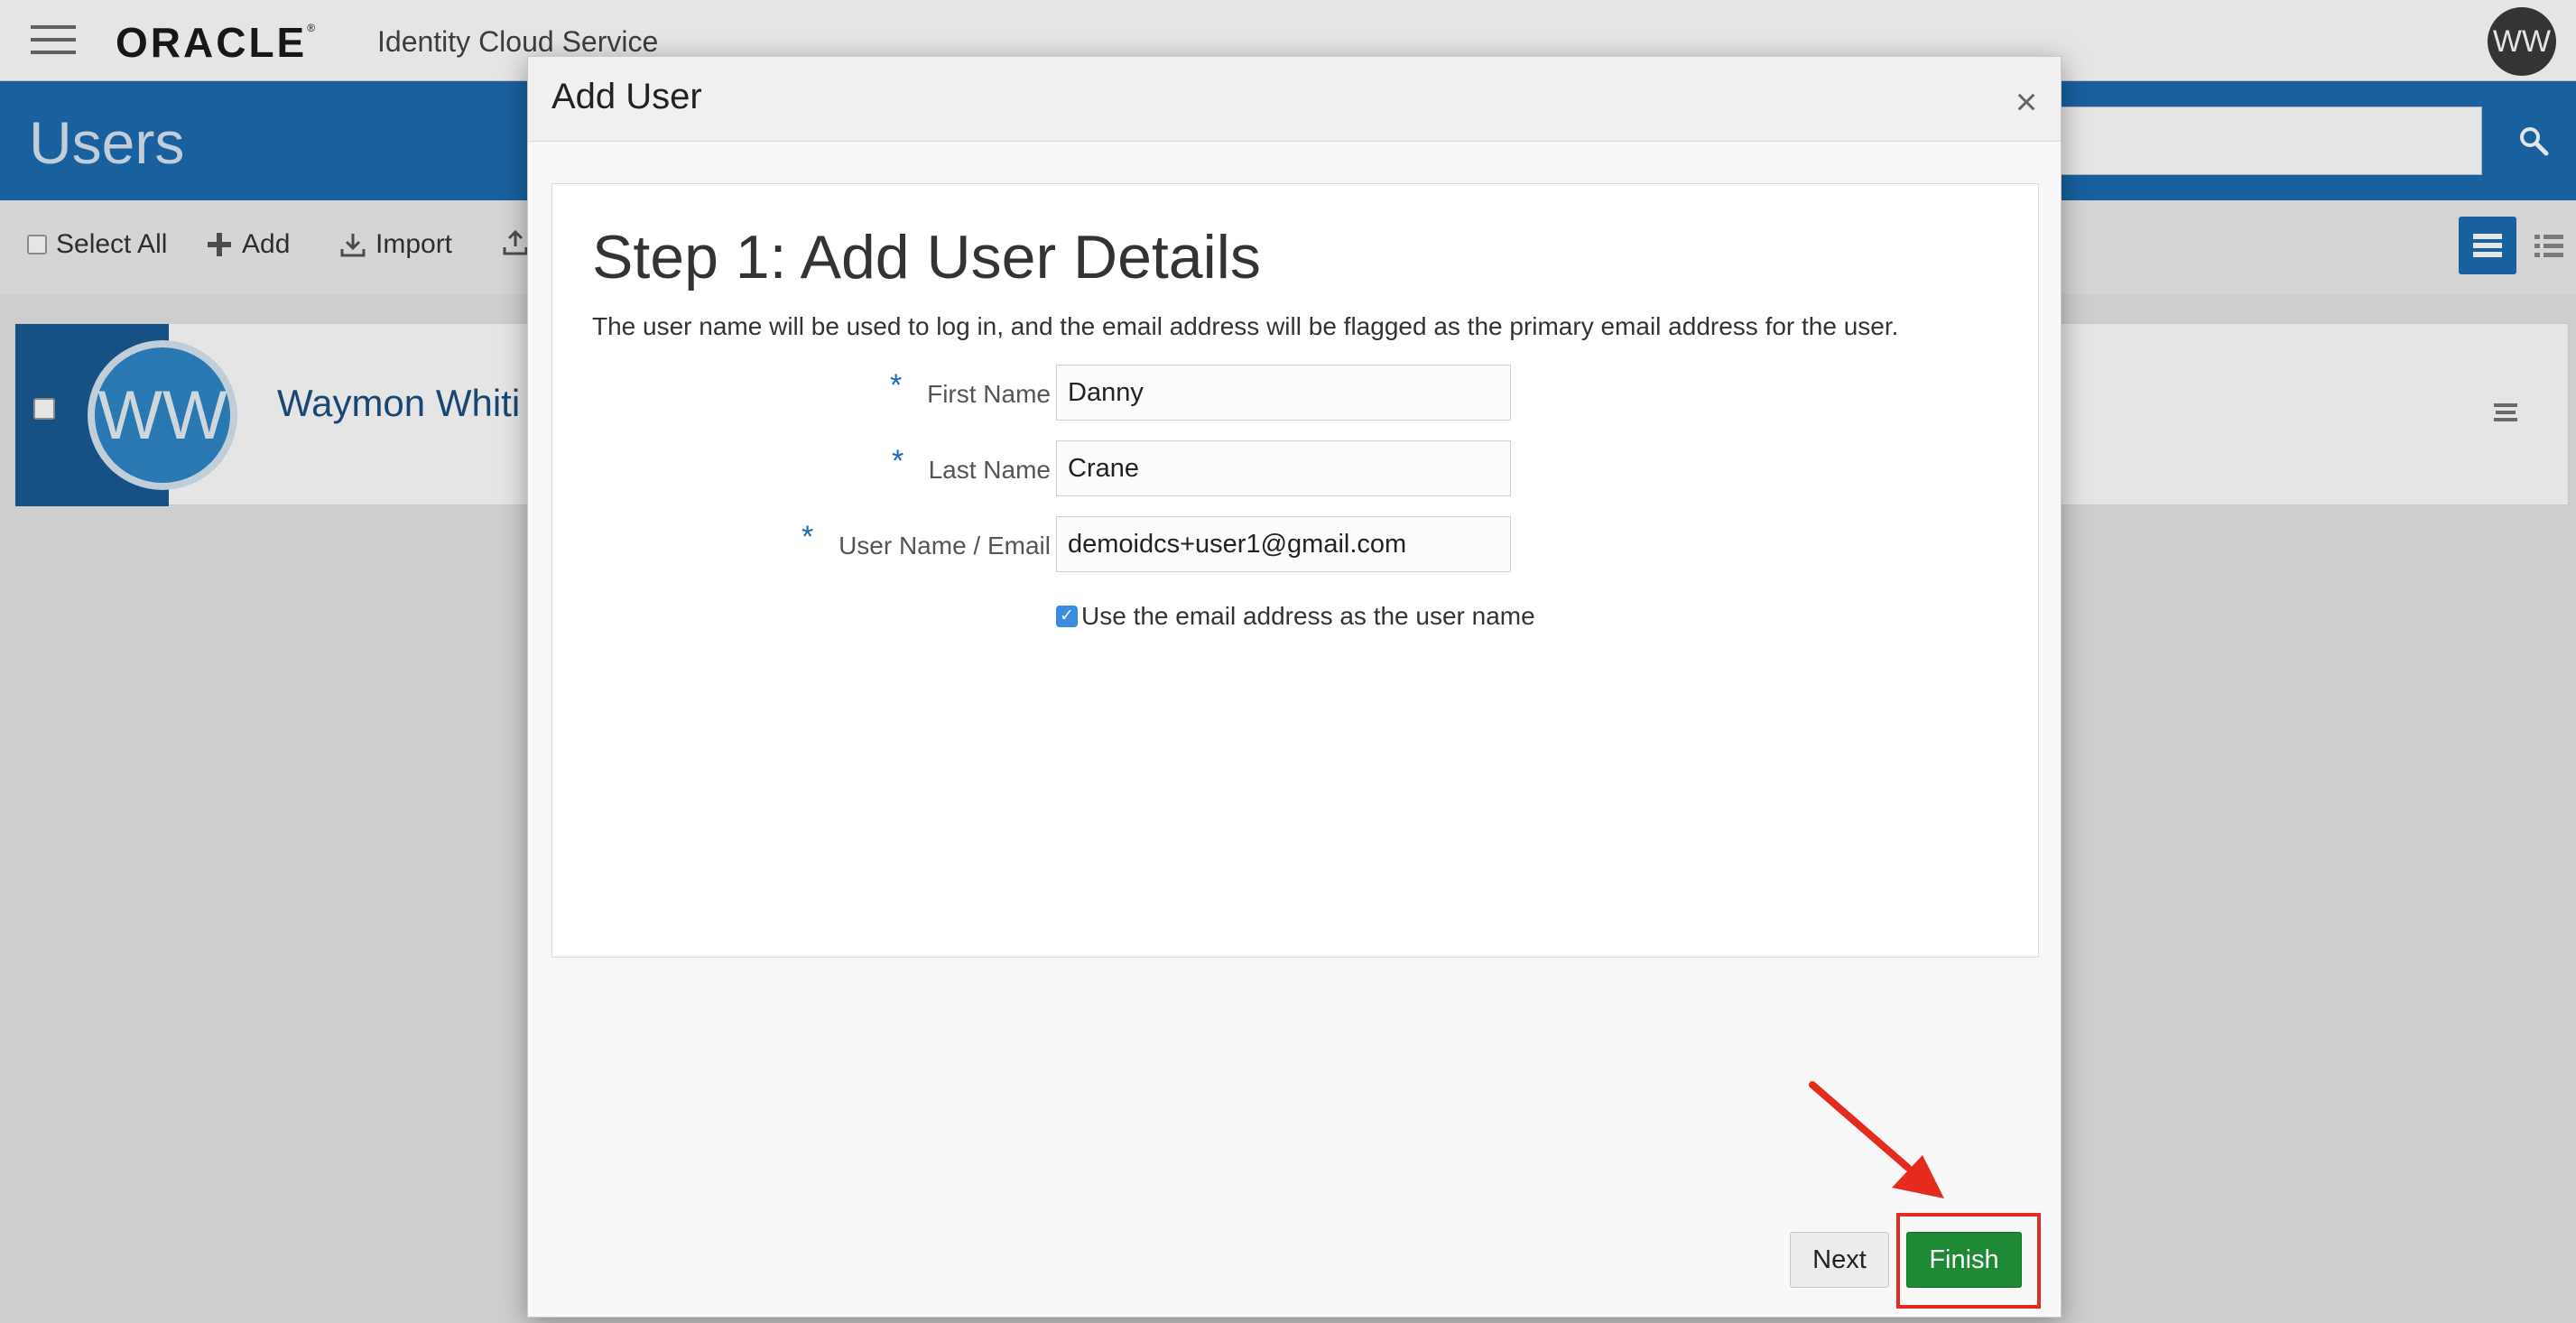  Describe the element at coordinates (1308, 616) in the screenshot. I see `use-email-checkbox-label: Use the email address as the user name` at that location.